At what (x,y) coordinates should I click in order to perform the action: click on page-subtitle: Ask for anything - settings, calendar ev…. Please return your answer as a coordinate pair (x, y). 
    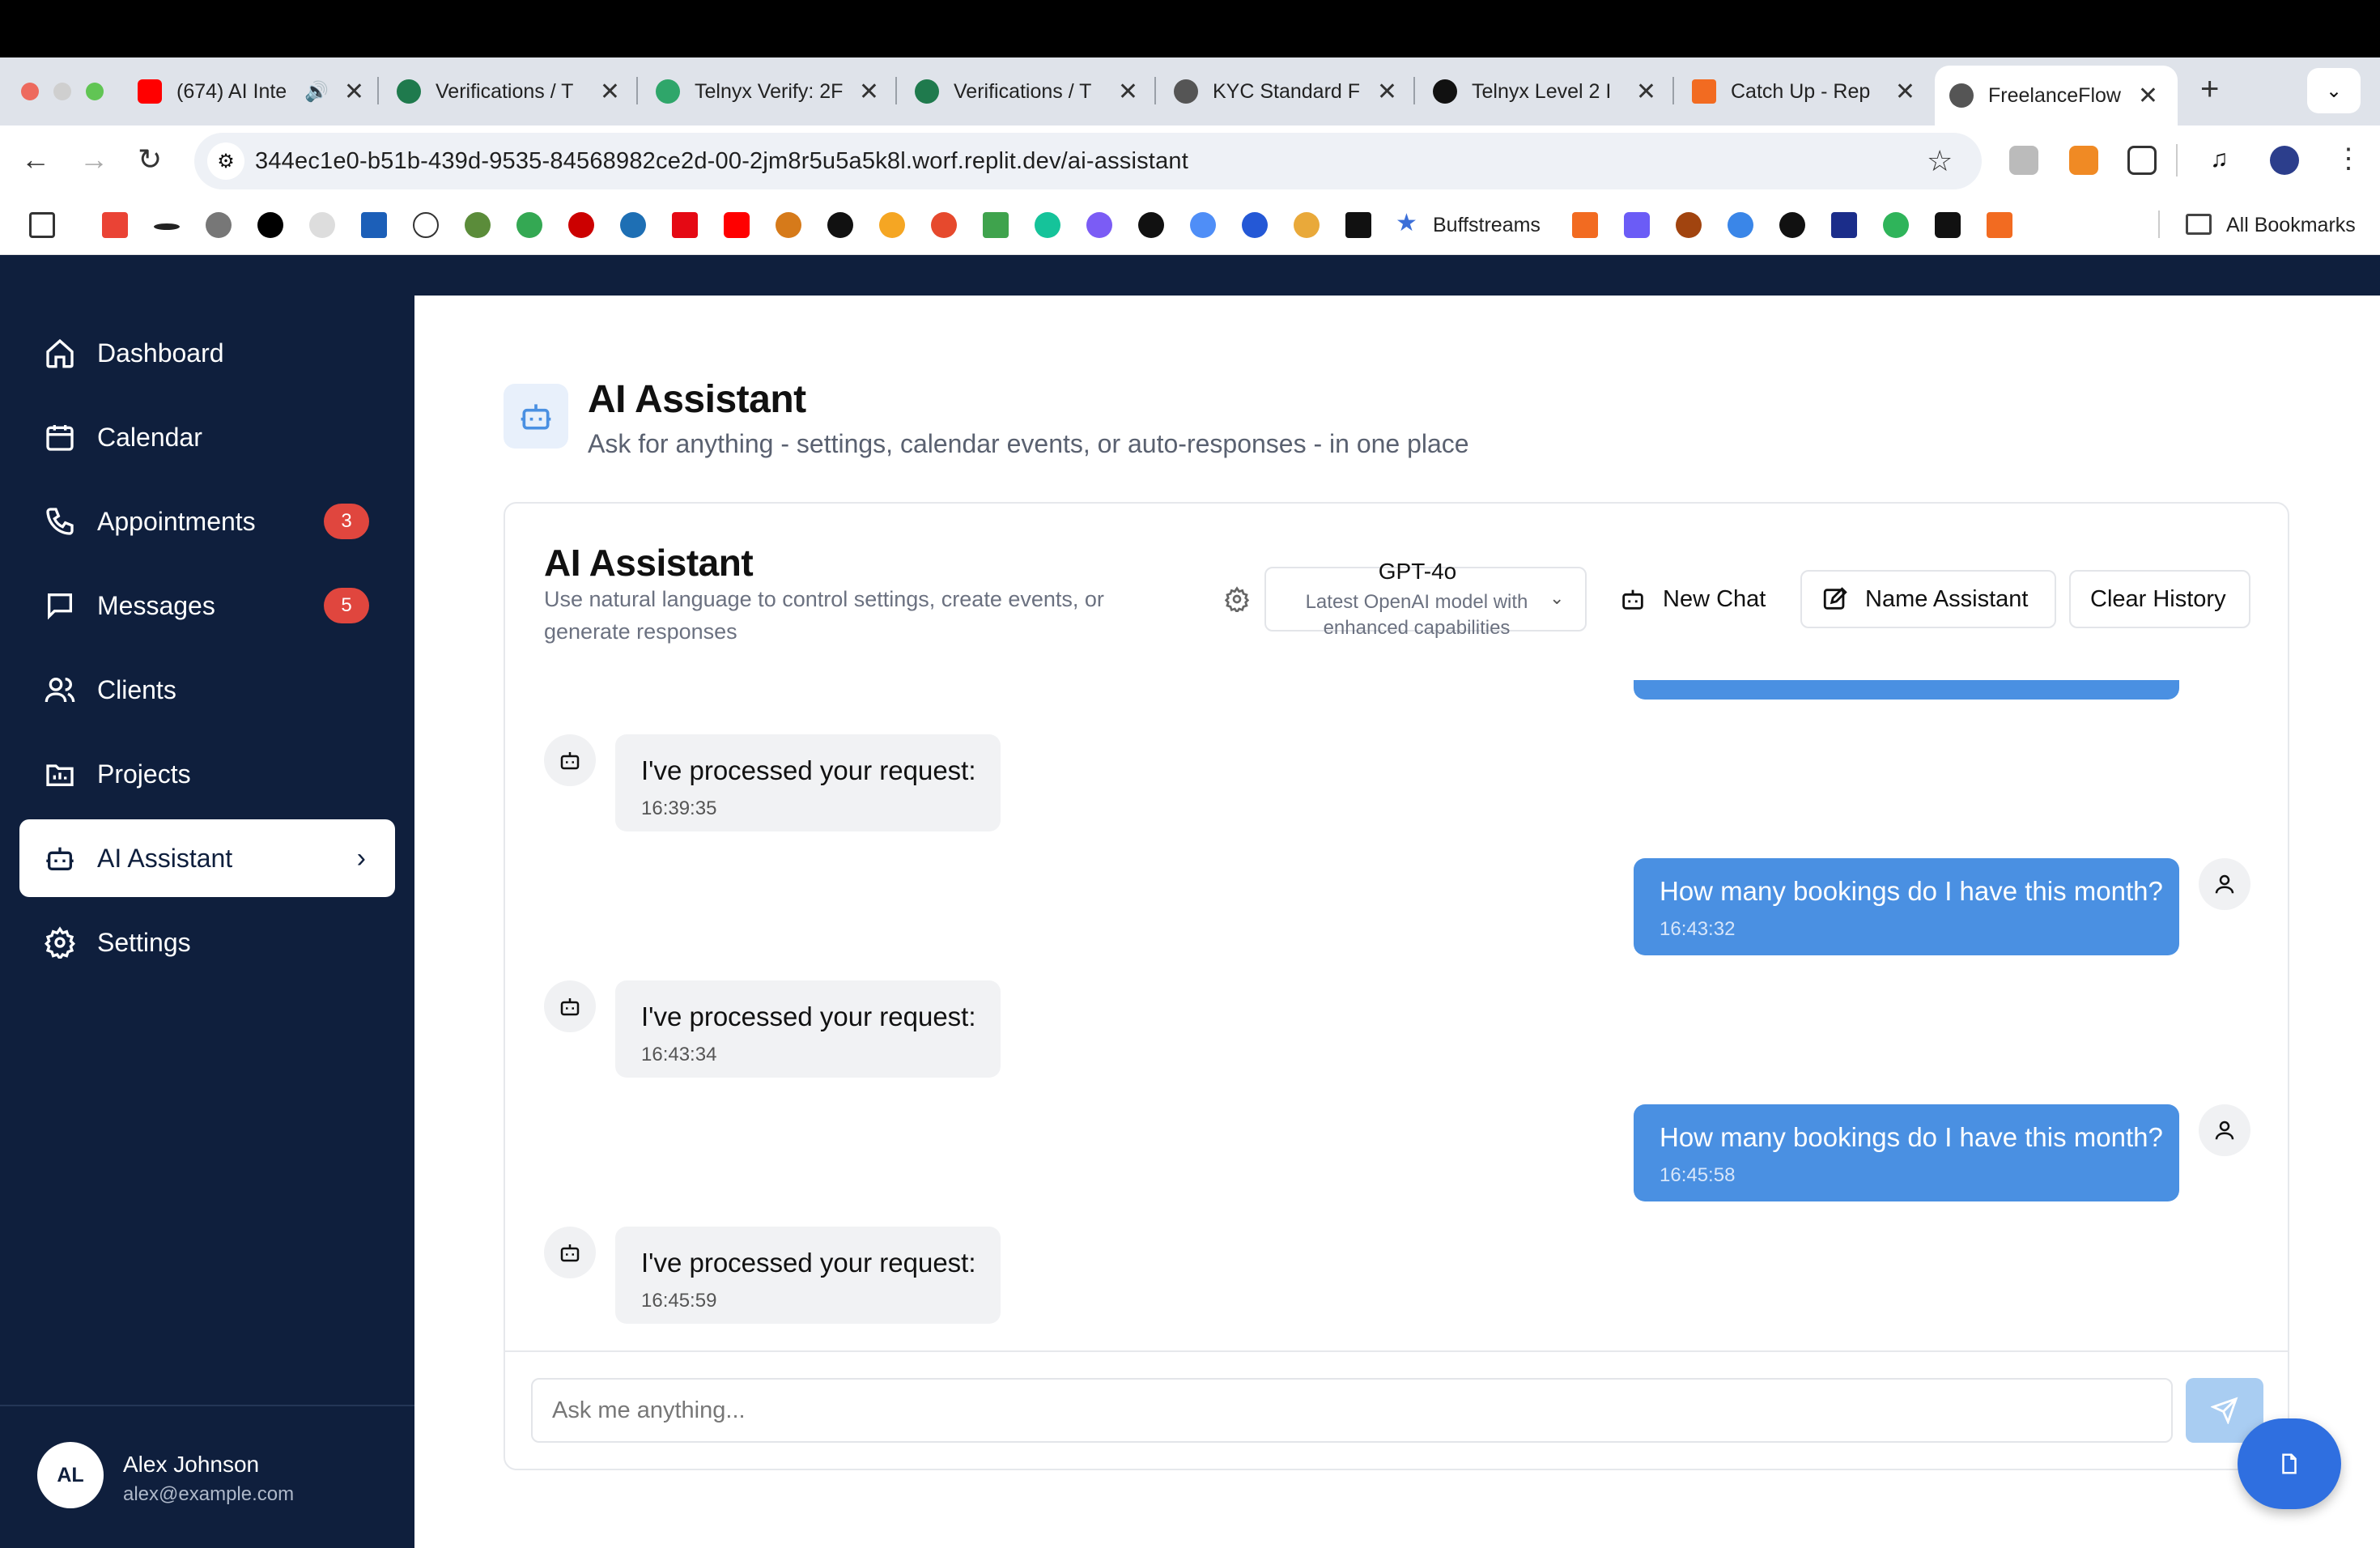
    Looking at the image, I should click on (1028, 444).